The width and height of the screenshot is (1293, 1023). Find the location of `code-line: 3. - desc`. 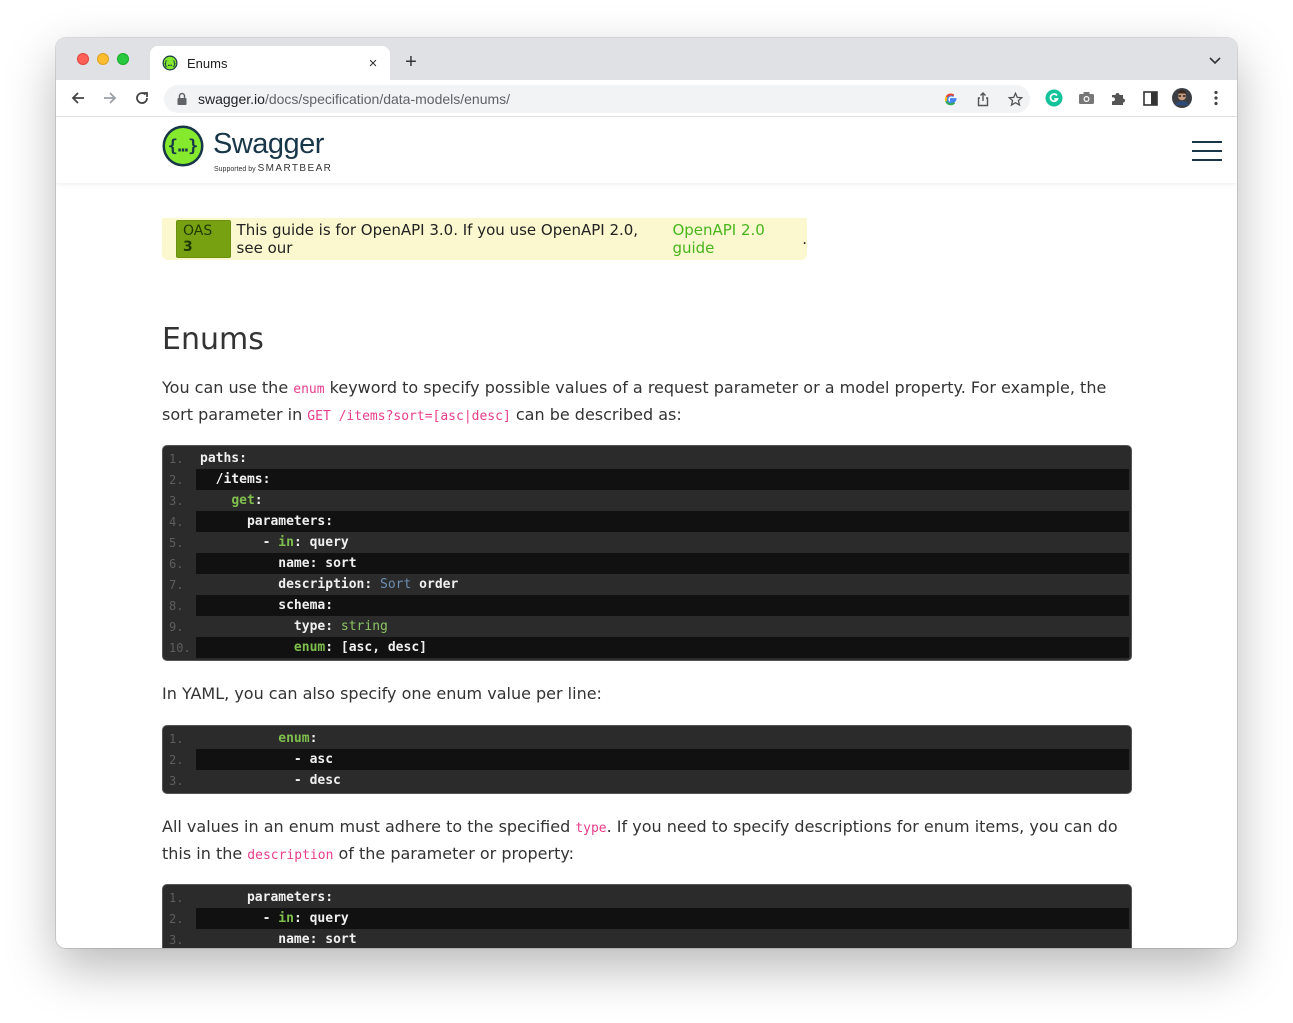

code-line: 3. - desc is located at coordinates (647, 780).